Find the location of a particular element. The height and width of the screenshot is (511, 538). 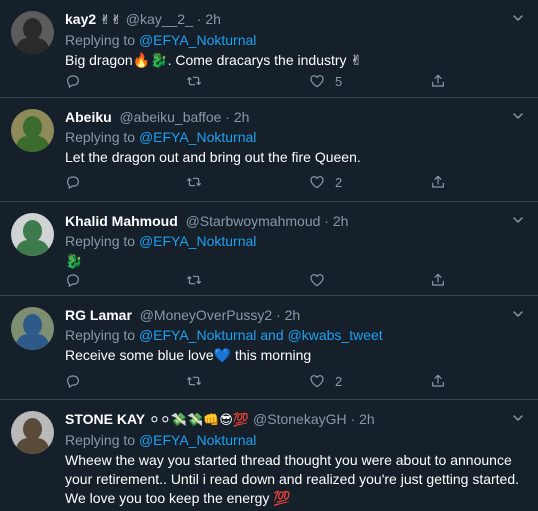

like-button is located at coordinates (322, 280).